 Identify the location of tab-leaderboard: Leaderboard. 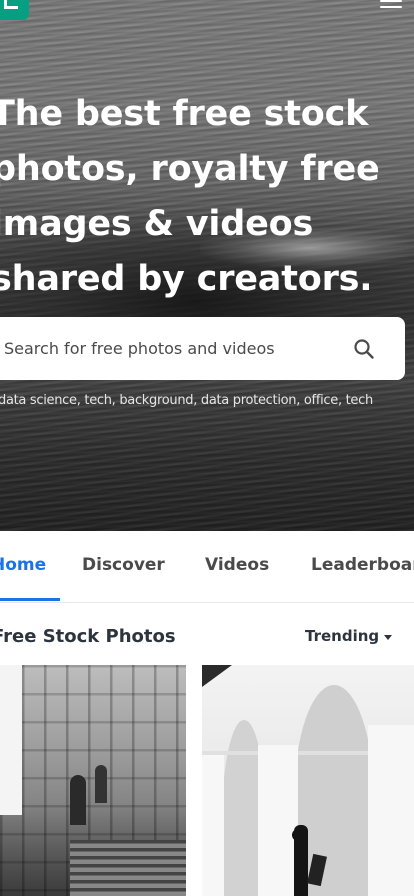
(362, 565).